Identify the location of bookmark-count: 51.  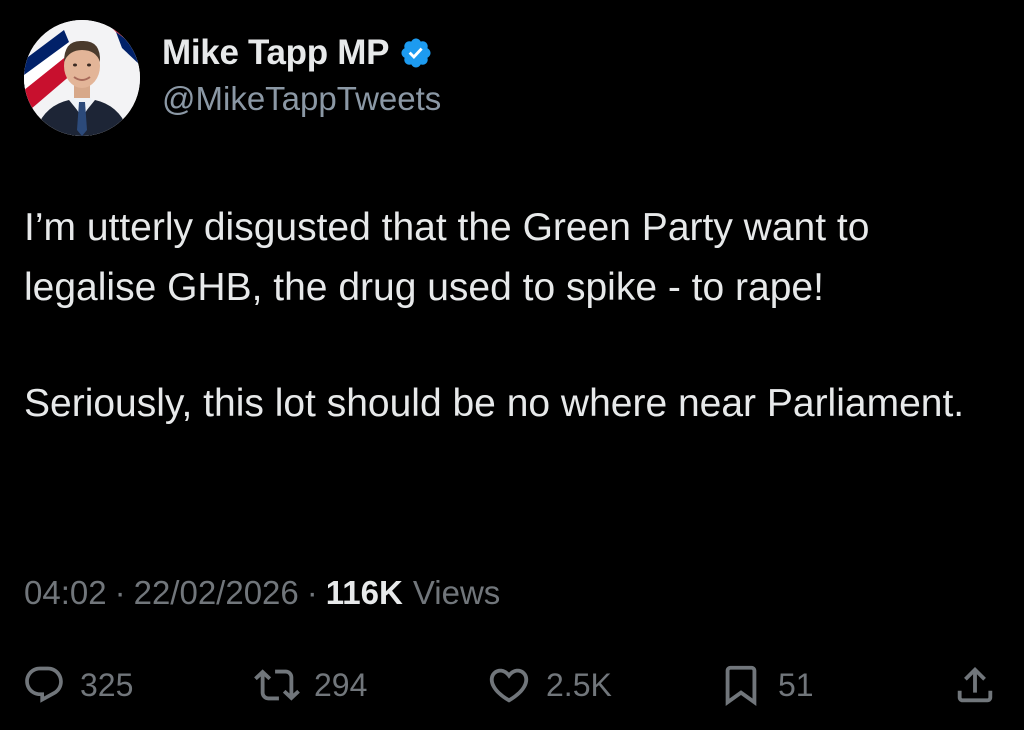
(796, 684).